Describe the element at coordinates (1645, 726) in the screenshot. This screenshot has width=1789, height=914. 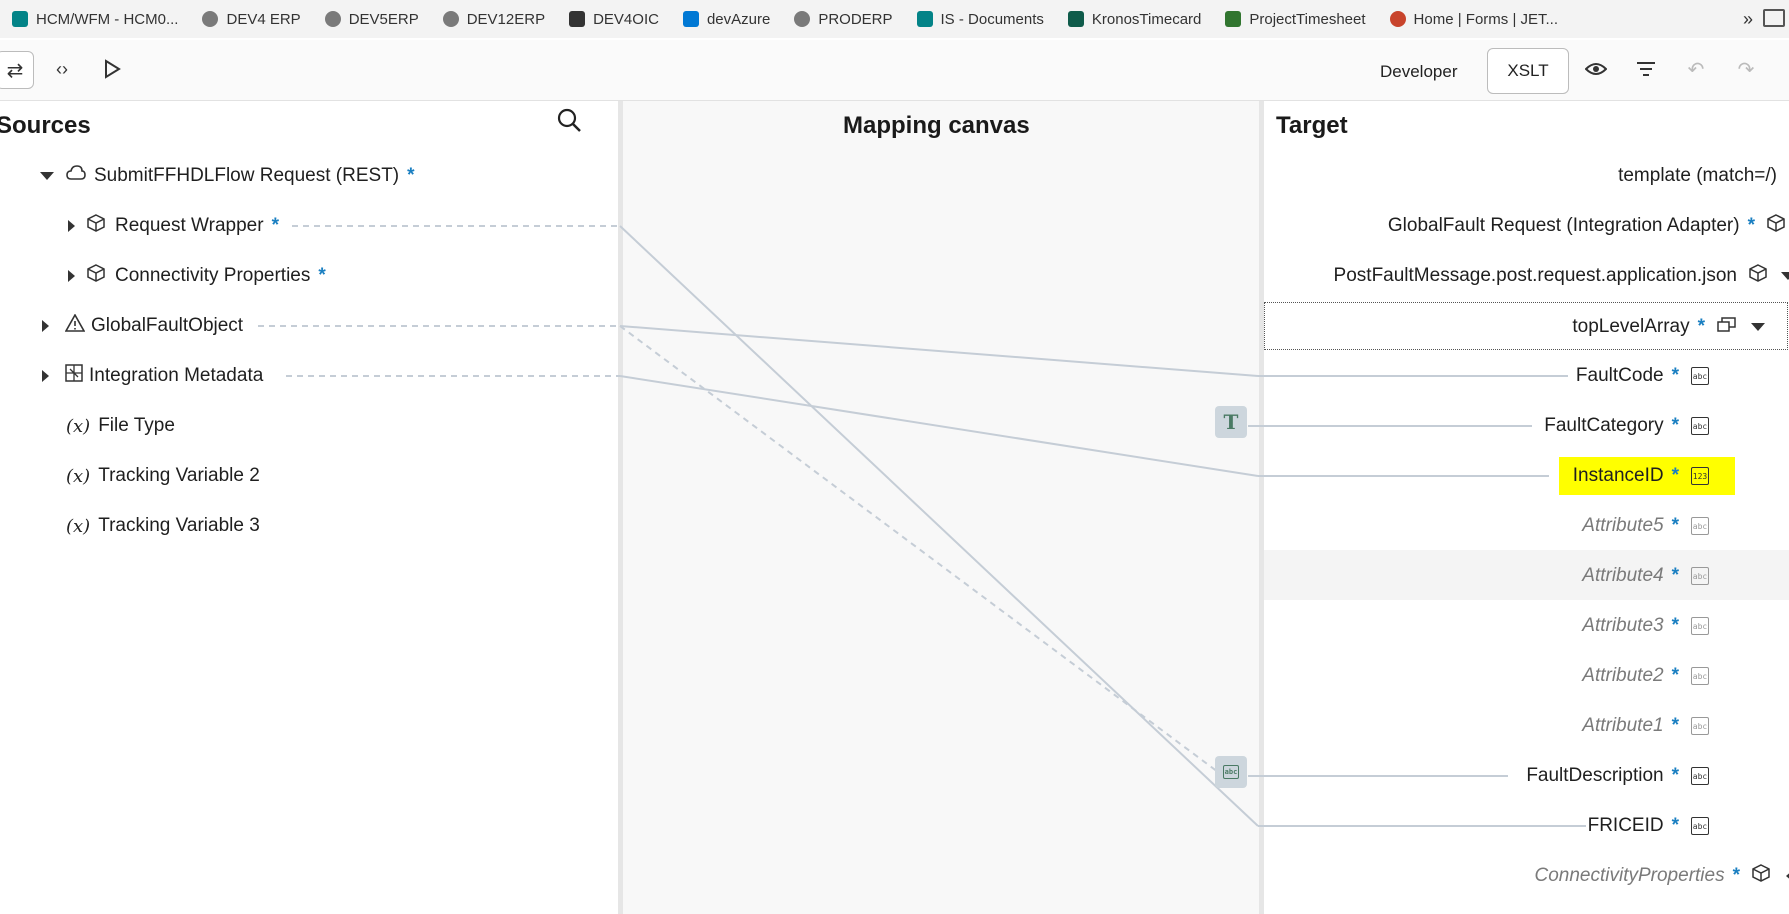
I see `target-item-attribute1: Attribute1 * abc` at that location.